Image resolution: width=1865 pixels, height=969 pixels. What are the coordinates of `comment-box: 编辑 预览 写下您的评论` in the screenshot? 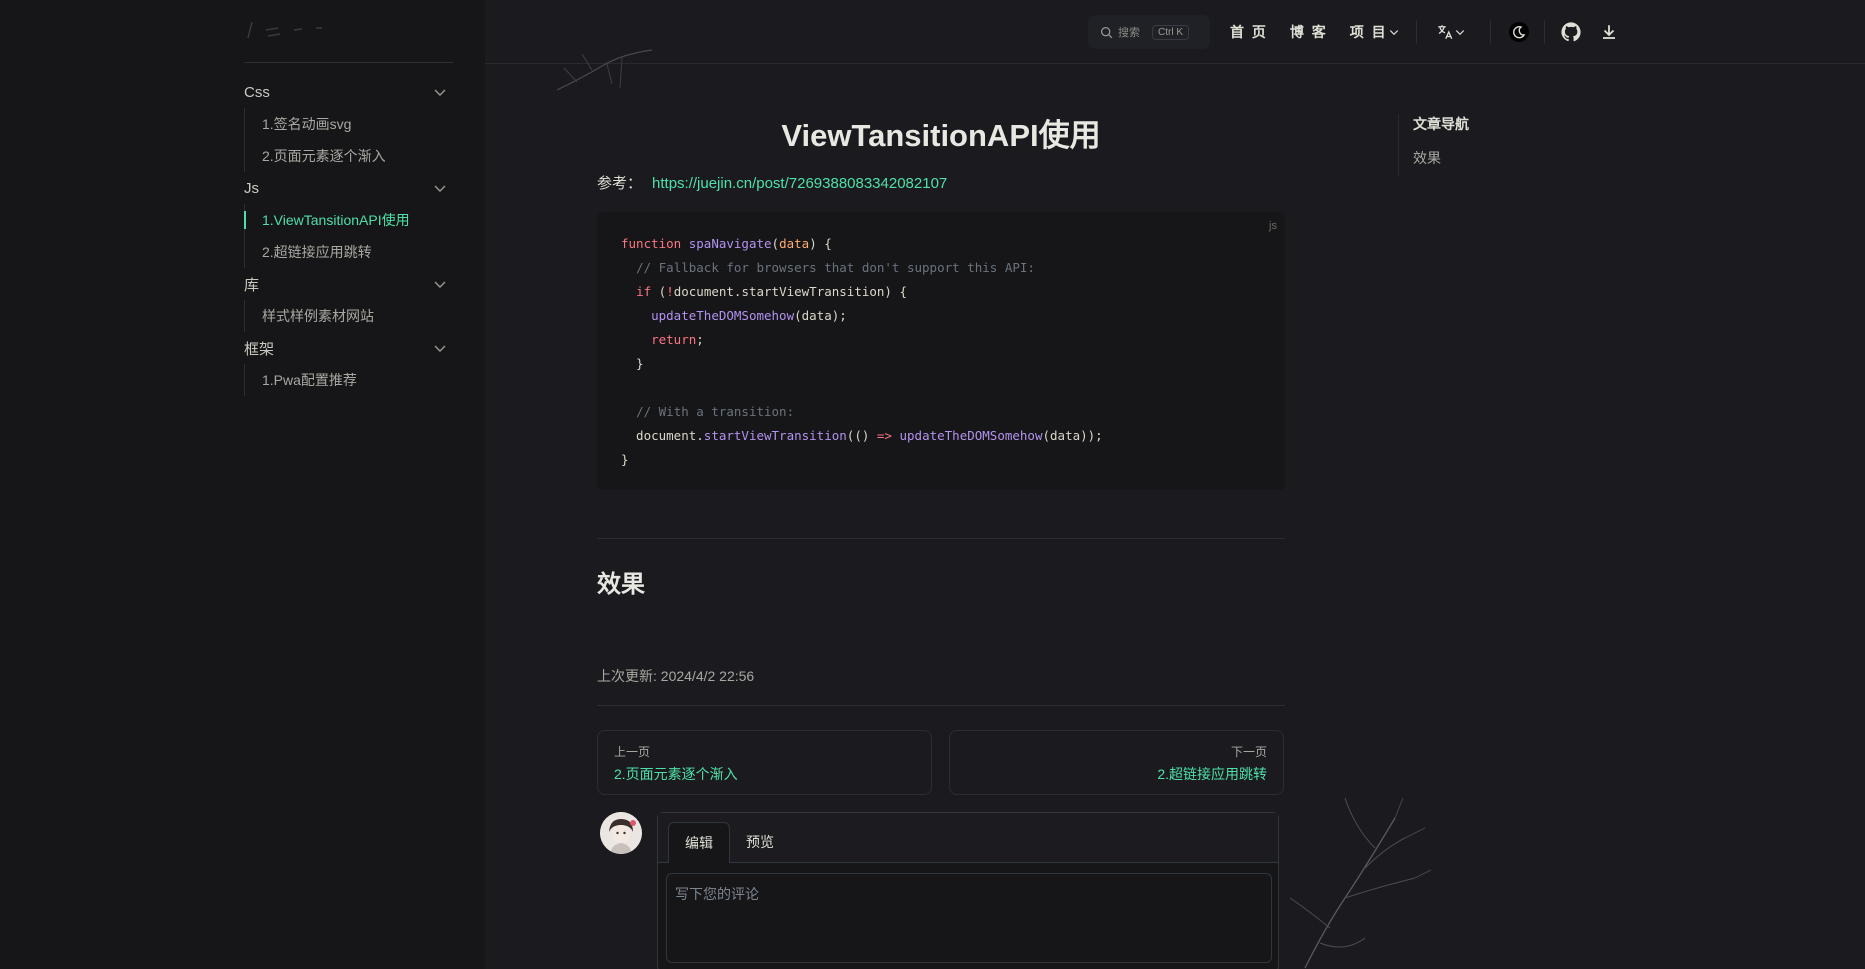 It's located at (968, 890).